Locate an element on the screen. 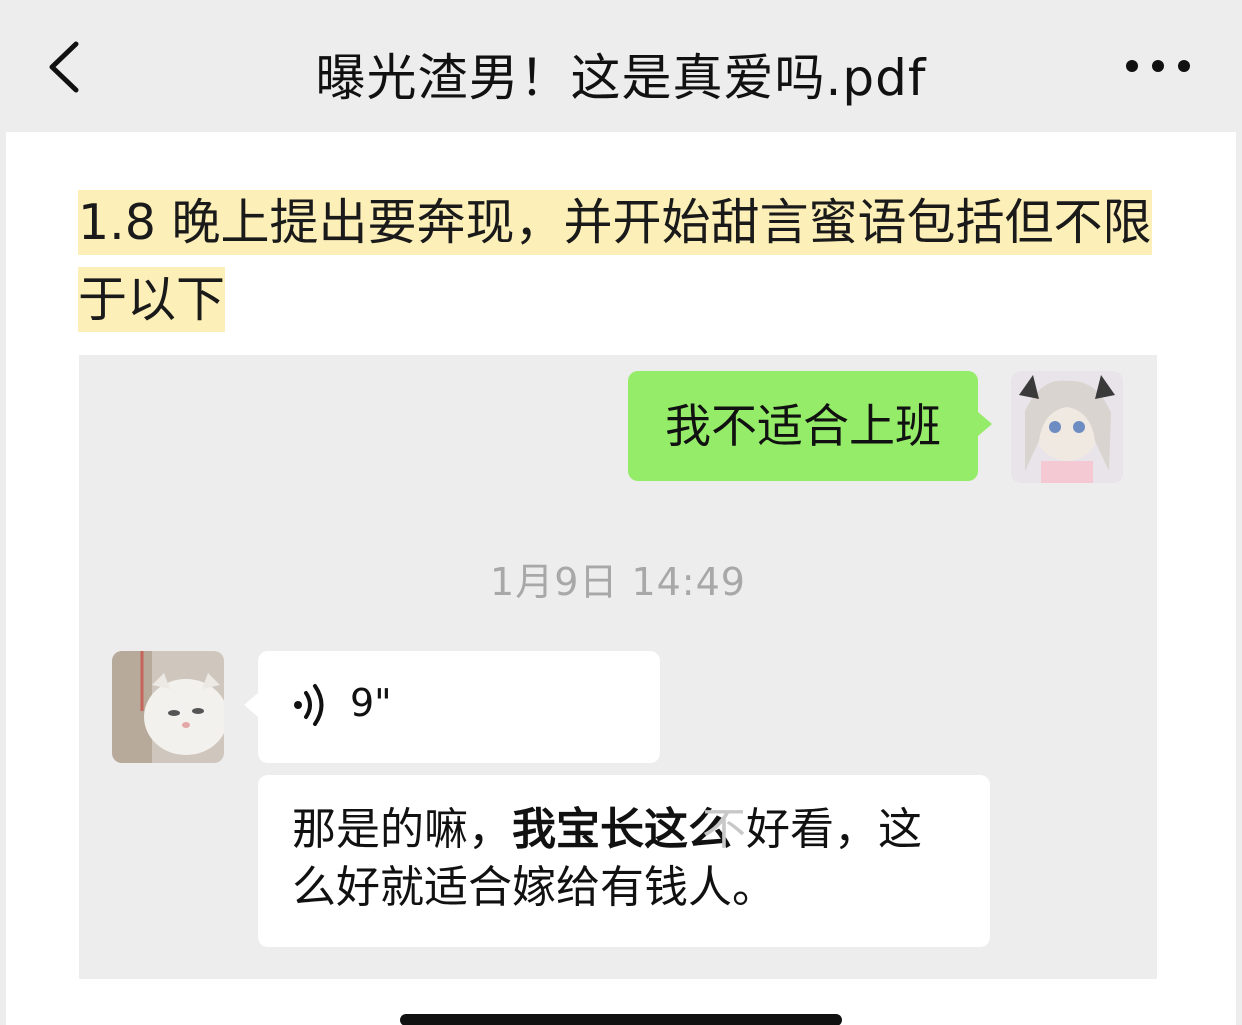 This screenshot has width=1242, height=1025. highlighted-text: 1.8 晚上提出要奔现，并开始甜言蜜语包括但不限于以下 is located at coordinates (615, 261).